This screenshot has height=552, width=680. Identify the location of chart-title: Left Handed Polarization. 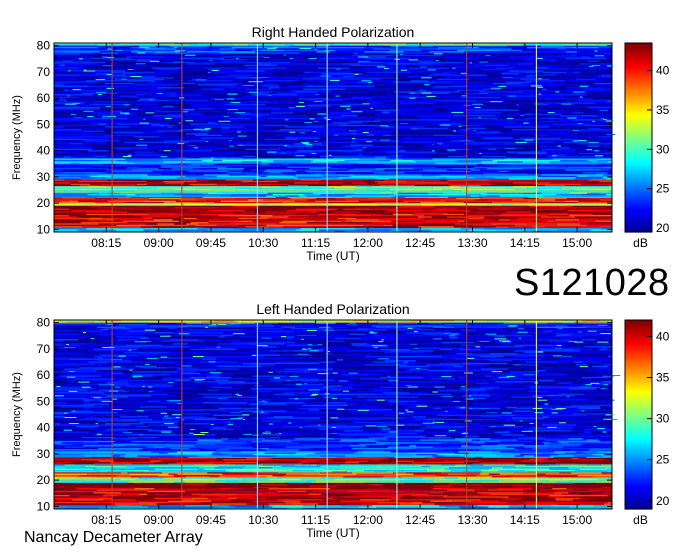
(332, 309).